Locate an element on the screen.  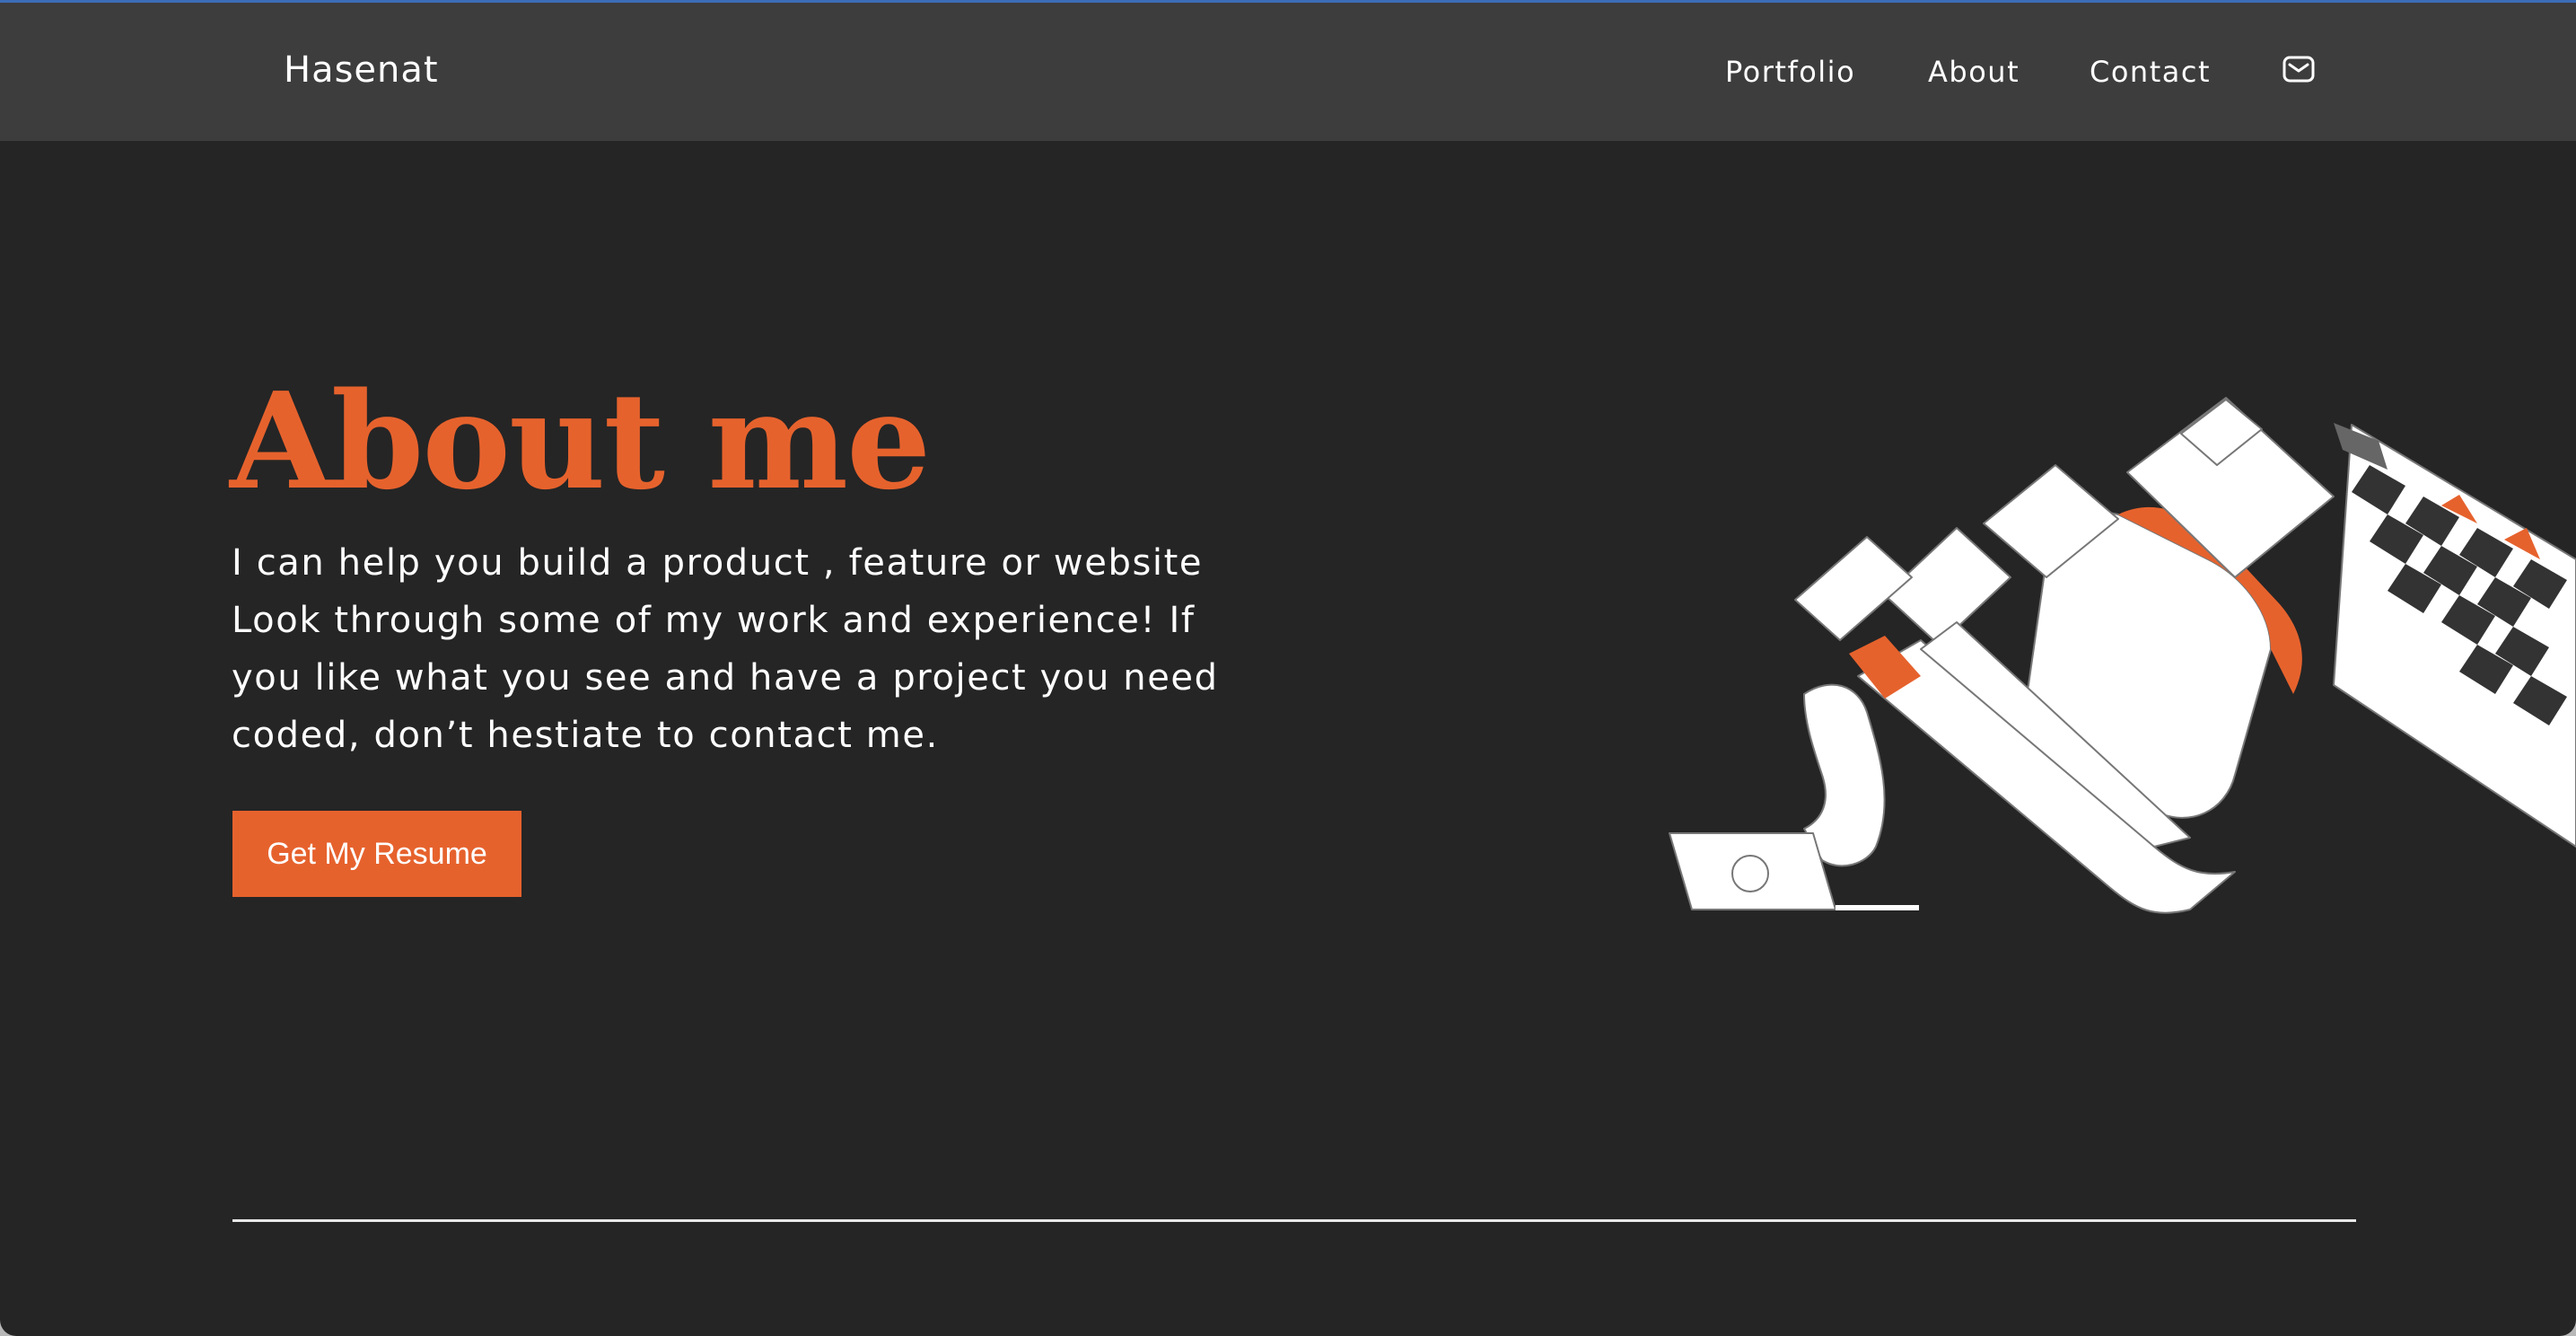
hero-text-line: coded, don’t hestiate to contact me. is located at coordinates (585, 735).